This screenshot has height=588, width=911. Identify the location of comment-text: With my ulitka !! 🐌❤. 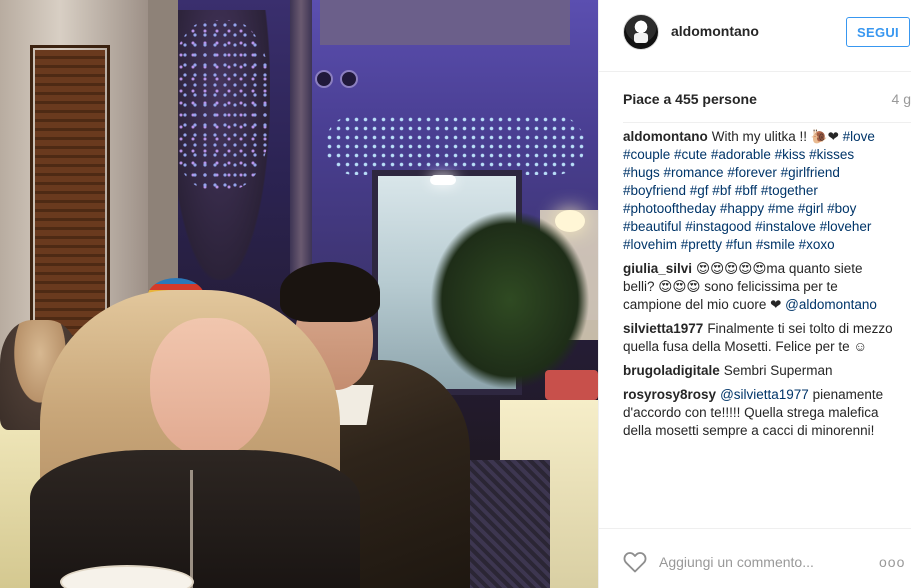
(775, 136).